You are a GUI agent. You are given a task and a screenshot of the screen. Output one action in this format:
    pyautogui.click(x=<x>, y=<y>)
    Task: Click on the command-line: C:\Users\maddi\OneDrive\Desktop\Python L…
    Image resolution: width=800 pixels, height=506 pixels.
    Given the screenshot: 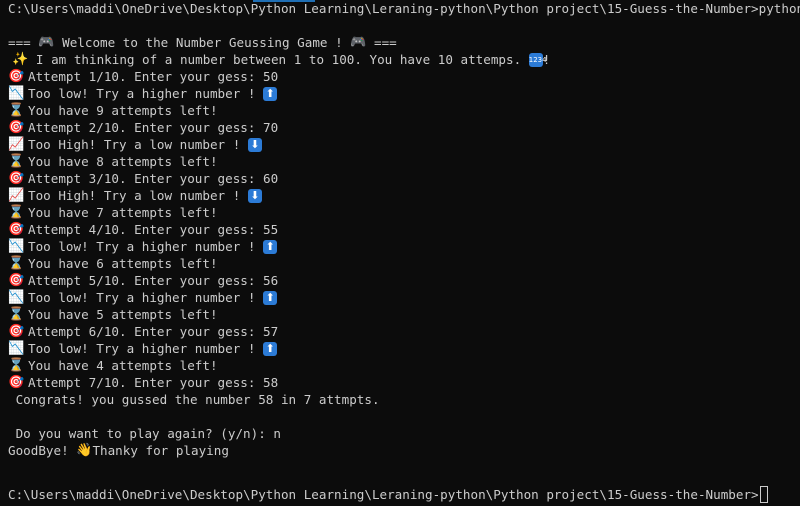 What is the action you would take?
    pyautogui.click(x=404, y=8)
    